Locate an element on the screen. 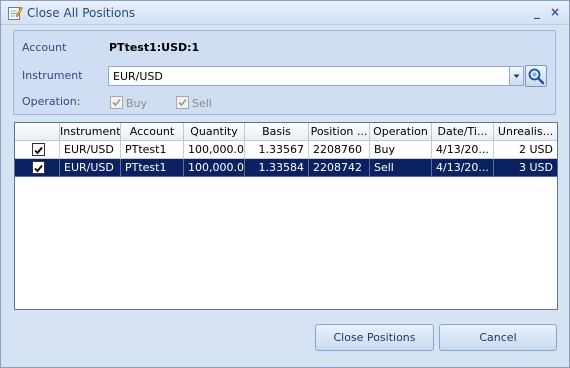 Image resolution: width=570 pixels, height=368 pixels. column-header-account: Account is located at coordinates (152, 132).